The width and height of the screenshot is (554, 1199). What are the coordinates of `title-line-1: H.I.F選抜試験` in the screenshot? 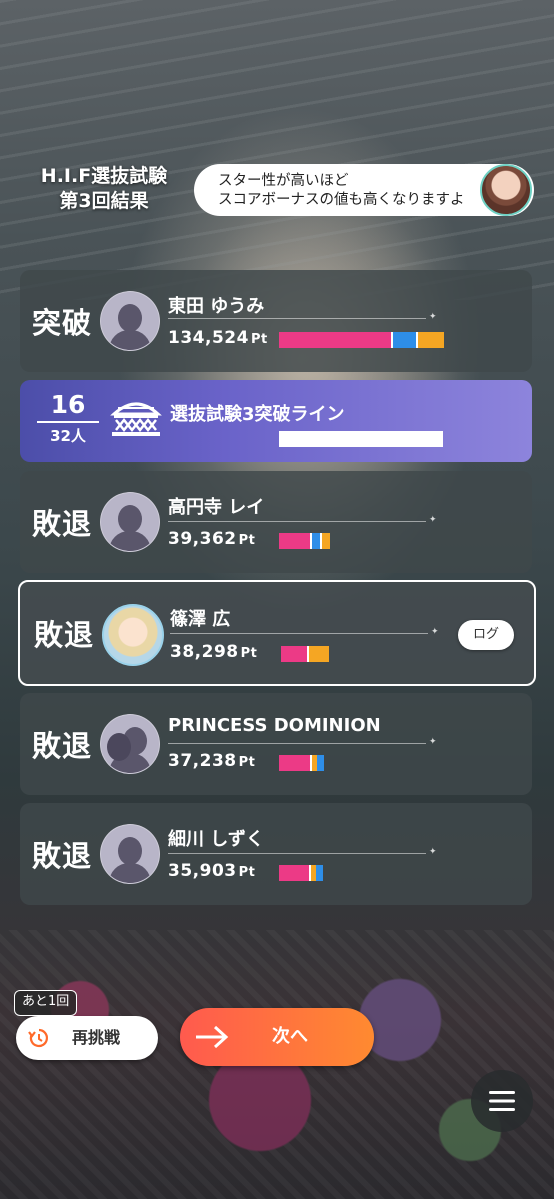 It's located at (104, 176).